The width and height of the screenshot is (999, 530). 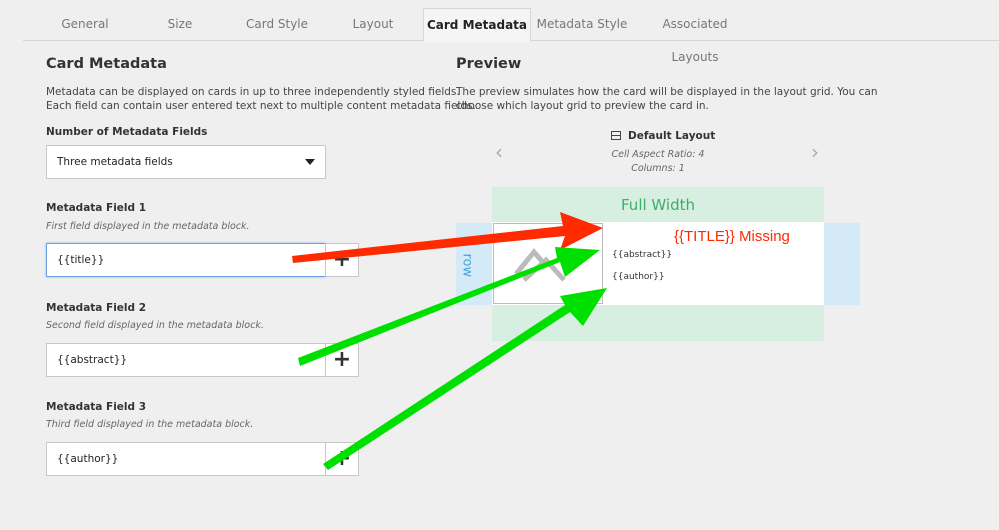 I want to click on red-arrow, so click(x=447, y=237).